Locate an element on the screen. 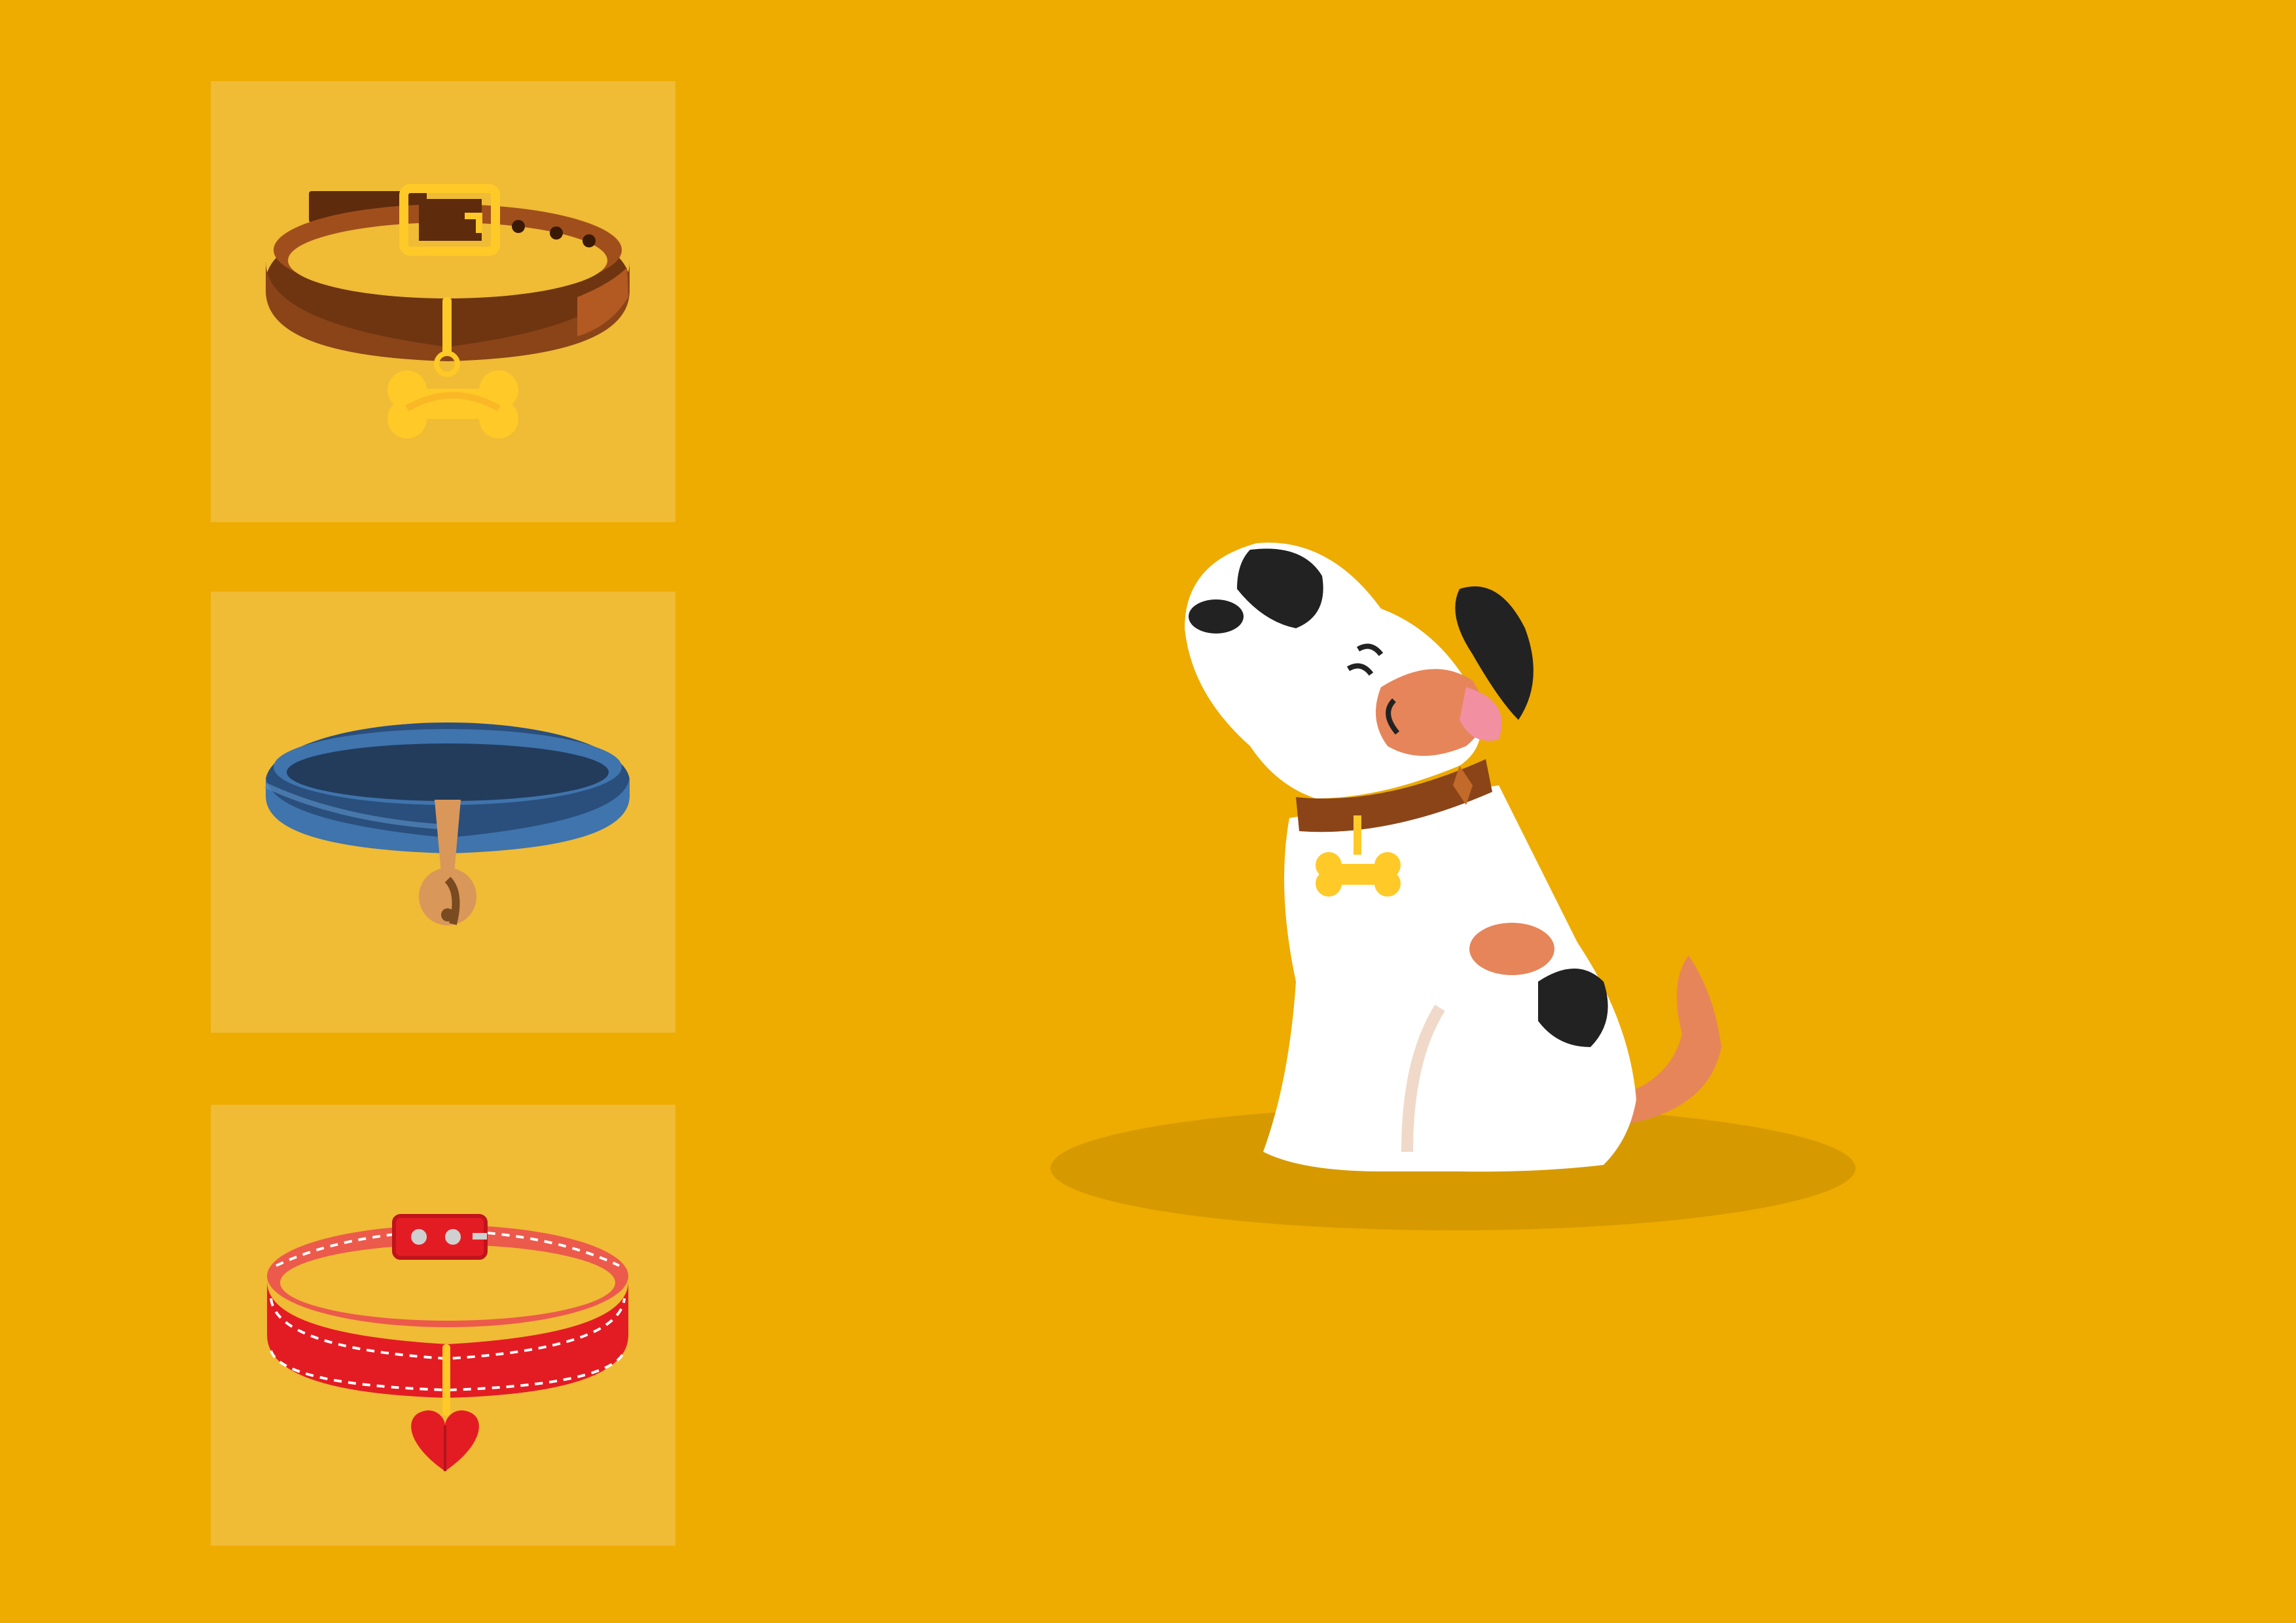 Image resolution: width=2296 pixels, height=1623 pixels. collar-option-brown is located at coordinates (443, 301).